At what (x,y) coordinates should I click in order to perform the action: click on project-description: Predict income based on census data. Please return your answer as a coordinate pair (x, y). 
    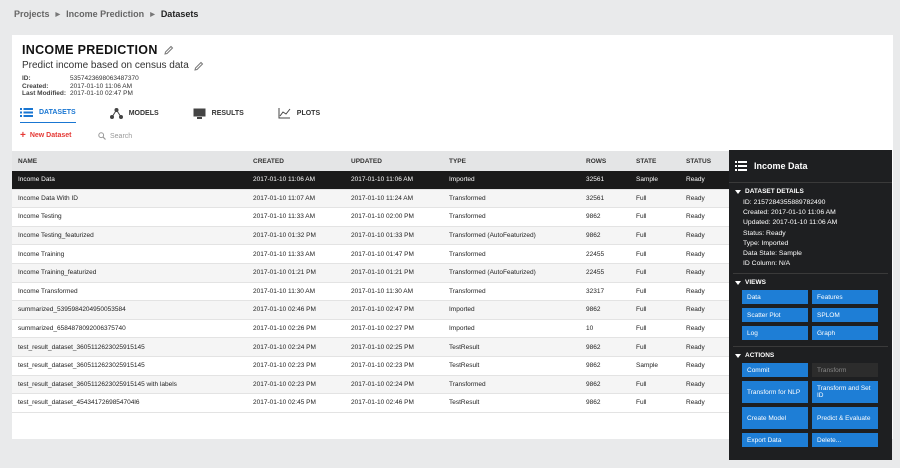
    Looking at the image, I should click on (105, 65).